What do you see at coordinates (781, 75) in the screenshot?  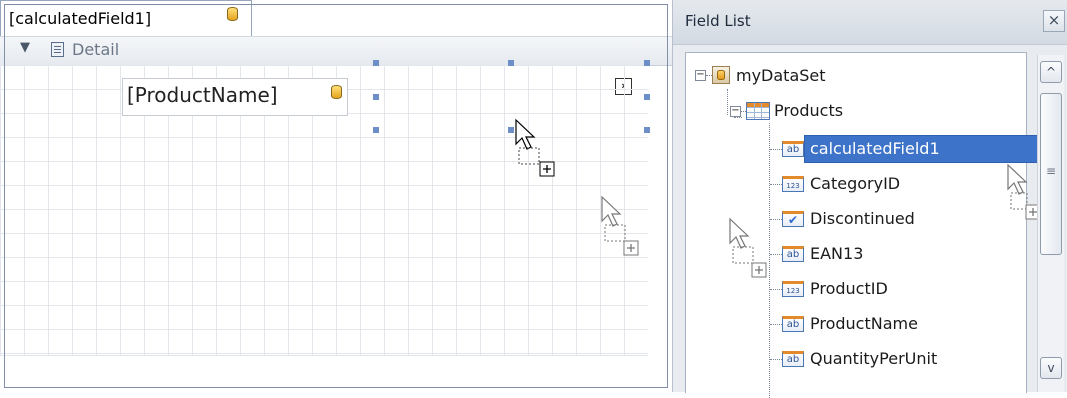 I see `tree-node-label: myDataSet` at bounding box center [781, 75].